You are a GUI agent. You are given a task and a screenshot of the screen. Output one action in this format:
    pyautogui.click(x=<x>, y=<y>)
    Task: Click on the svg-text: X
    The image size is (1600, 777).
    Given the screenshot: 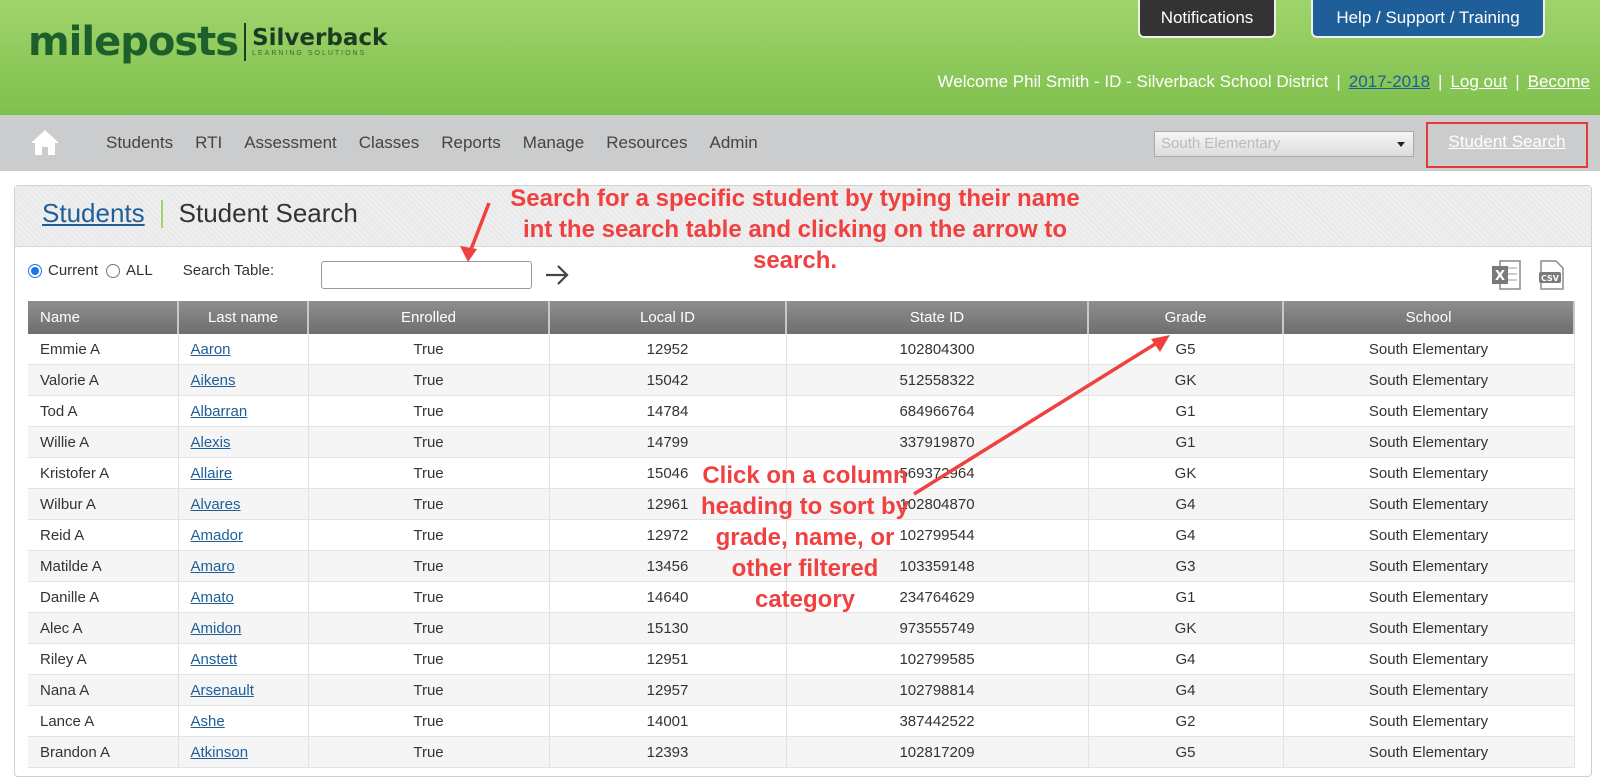 What is the action you would take?
    pyautogui.click(x=1500, y=276)
    